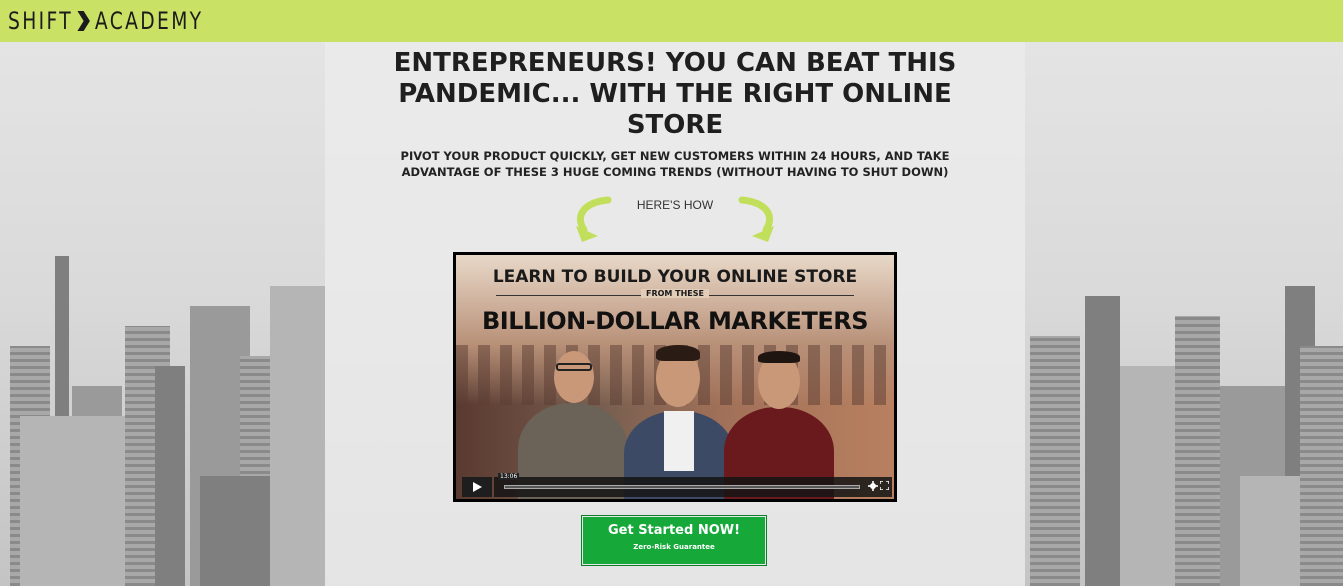 This screenshot has width=1343, height=586. Describe the element at coordinates (884, 485) in the screenshot. I see `fullscreen-icon` at that location.